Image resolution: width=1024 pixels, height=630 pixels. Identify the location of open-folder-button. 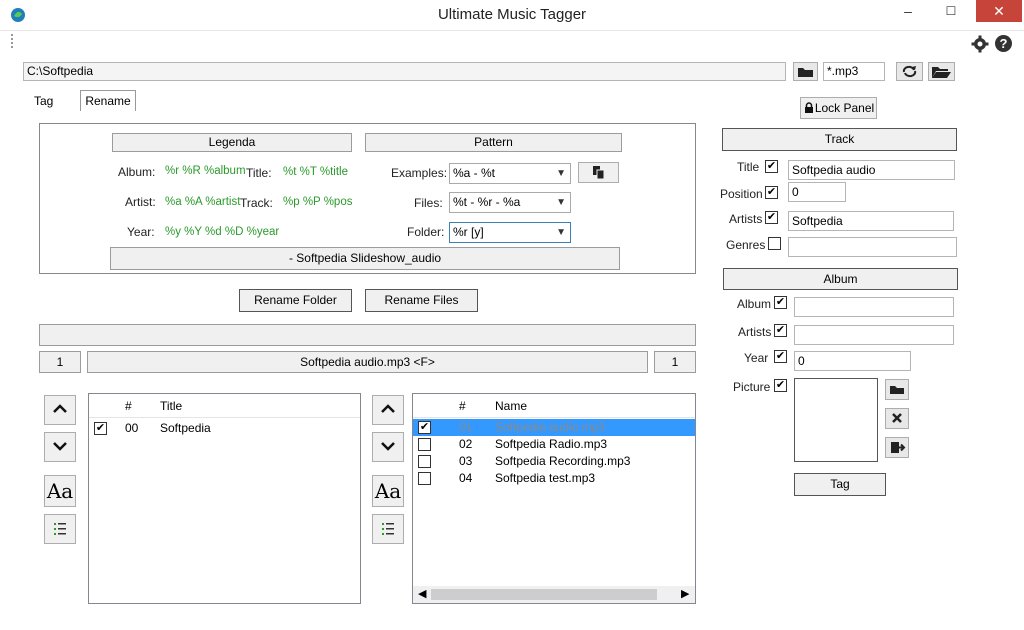
(941, 71).